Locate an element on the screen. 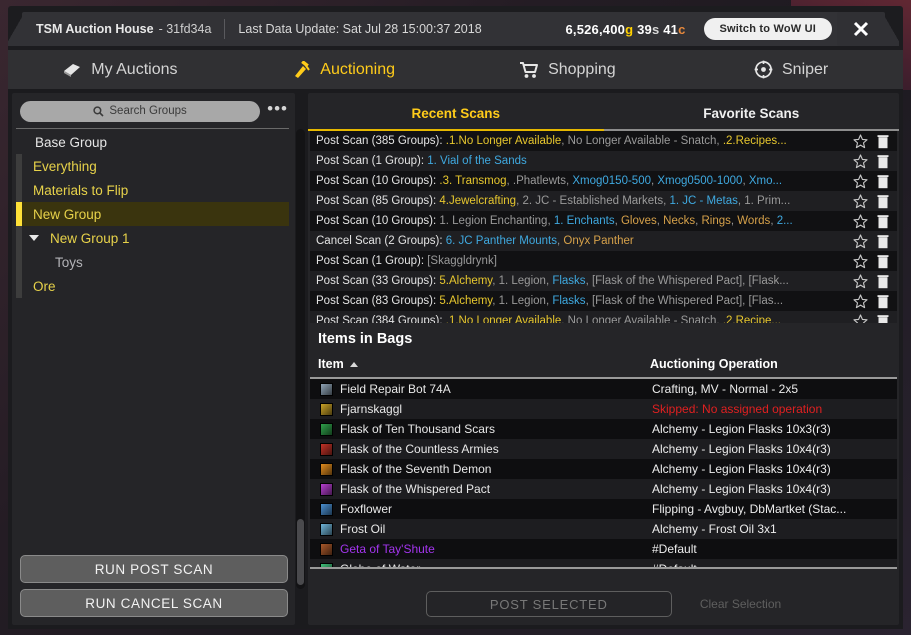  group-label: Ore is located at coordinates (44, 286).